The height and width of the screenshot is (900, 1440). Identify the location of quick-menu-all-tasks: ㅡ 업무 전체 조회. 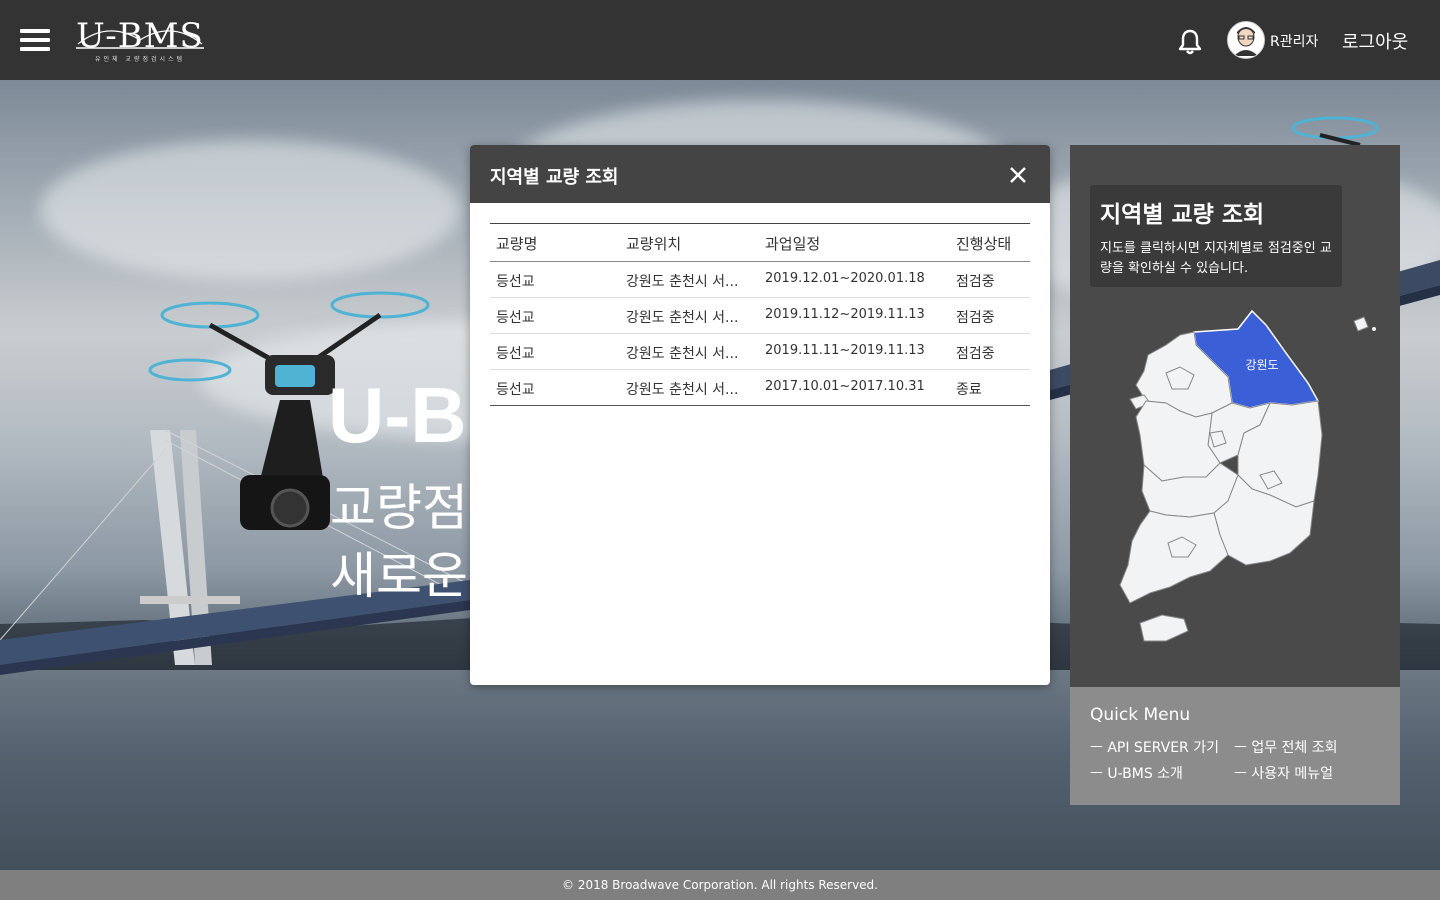
(1286, 747).